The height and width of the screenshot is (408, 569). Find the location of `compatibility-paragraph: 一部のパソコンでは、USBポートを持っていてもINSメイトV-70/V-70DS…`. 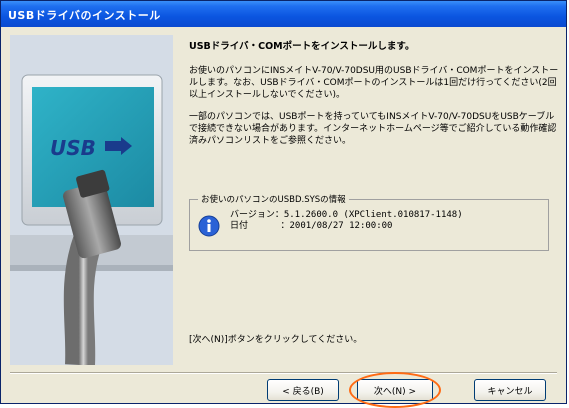

compatibility-paragraph: 一部のパソコンでは、USBポートを持っていてもINSメイトV-70/V-70DS… is located at coordinates (373, 129).